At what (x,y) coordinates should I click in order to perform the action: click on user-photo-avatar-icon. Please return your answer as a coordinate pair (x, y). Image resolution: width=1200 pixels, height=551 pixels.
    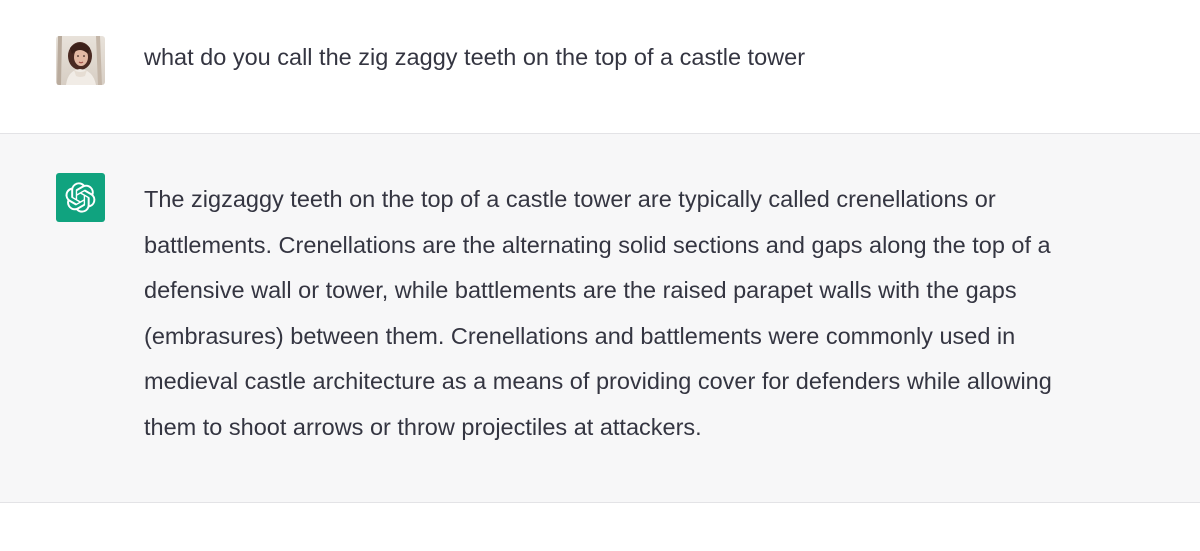
    Looking at the image, I should click on (80, 60).